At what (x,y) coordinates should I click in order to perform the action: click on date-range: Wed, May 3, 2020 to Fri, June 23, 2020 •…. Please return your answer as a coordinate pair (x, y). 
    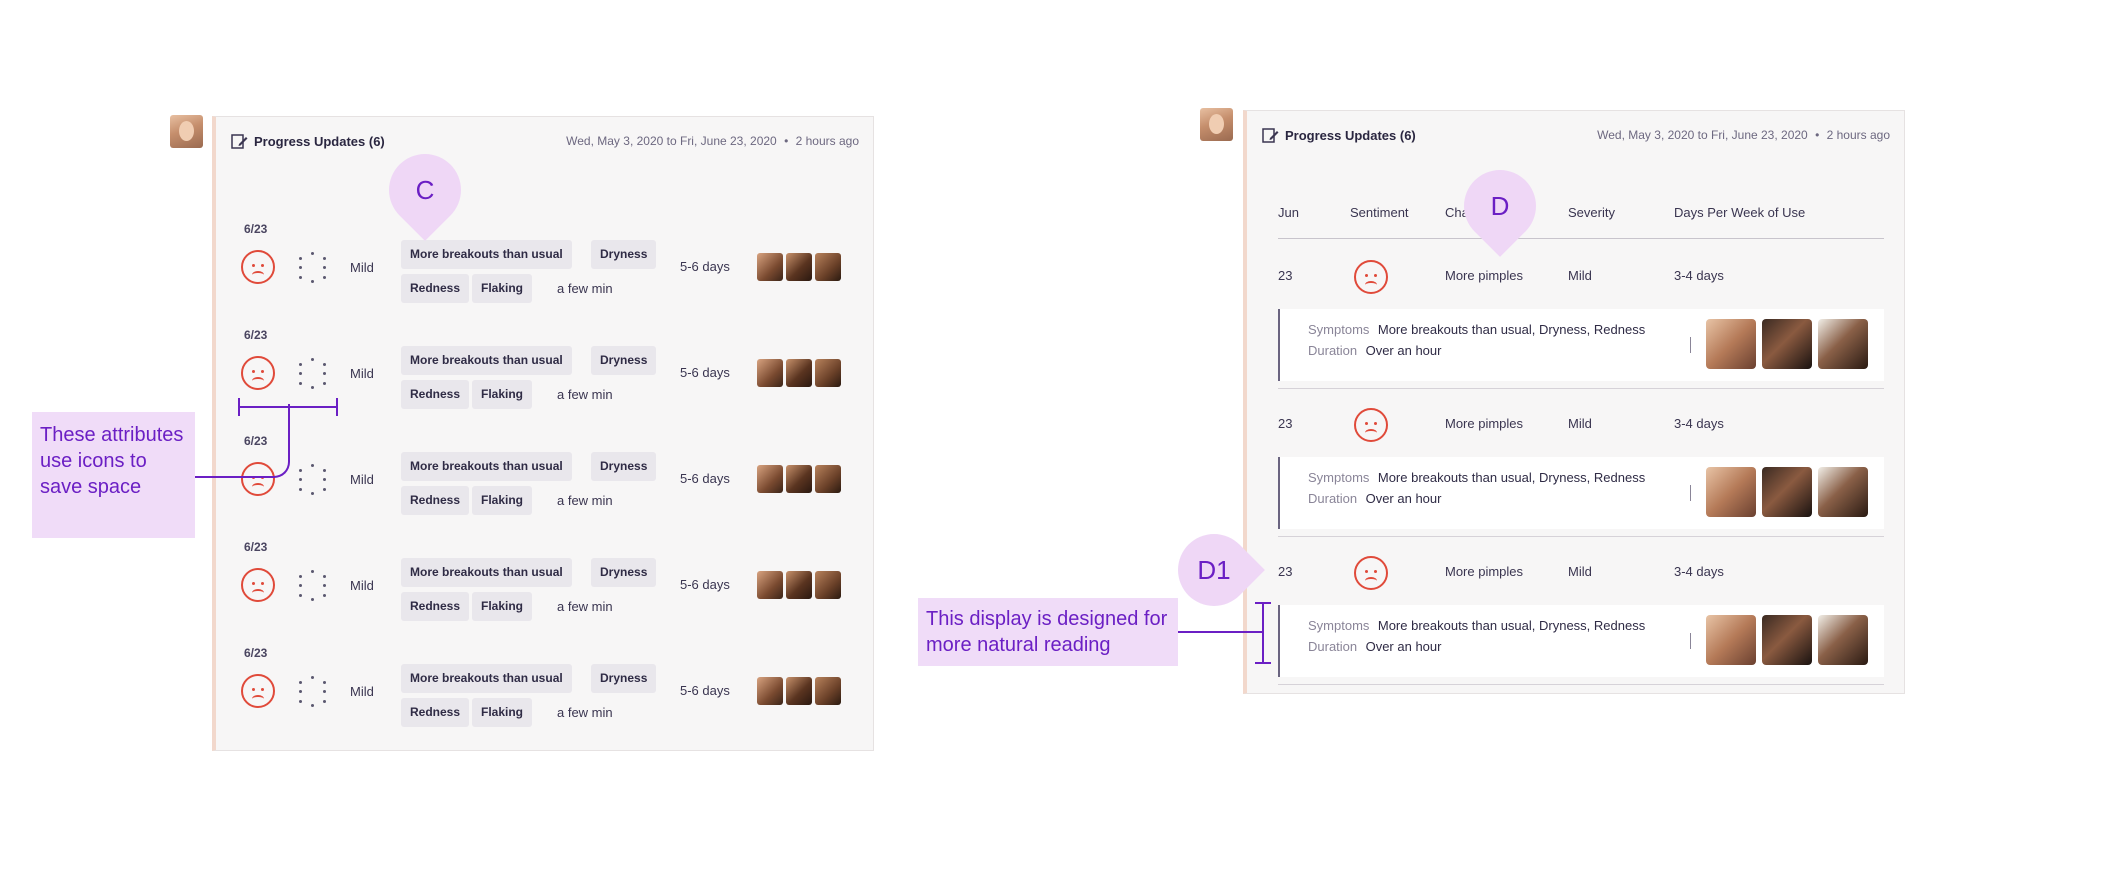
    Looking at the image, I should click on (712, 141).